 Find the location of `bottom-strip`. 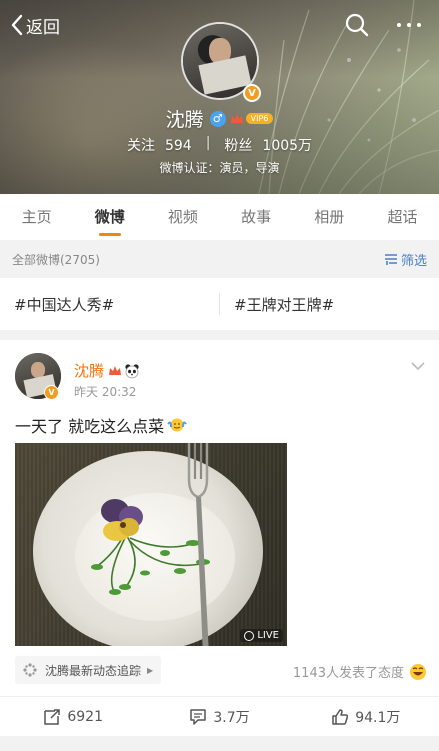

bottom-strip is located at coordinates (219, 743).